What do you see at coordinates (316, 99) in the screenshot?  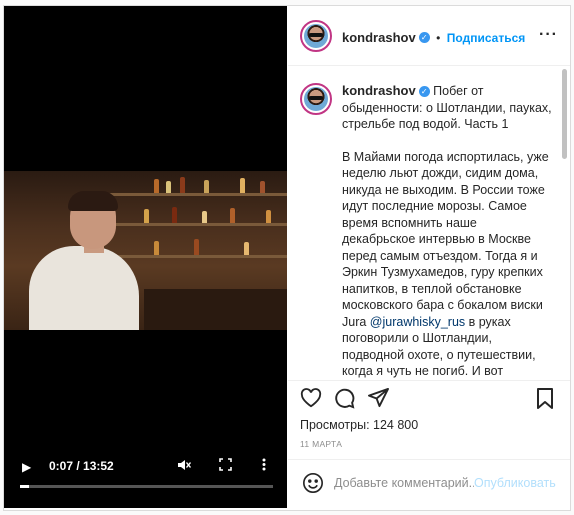 I see `caption-avatar` at bounding box center [316, 99].